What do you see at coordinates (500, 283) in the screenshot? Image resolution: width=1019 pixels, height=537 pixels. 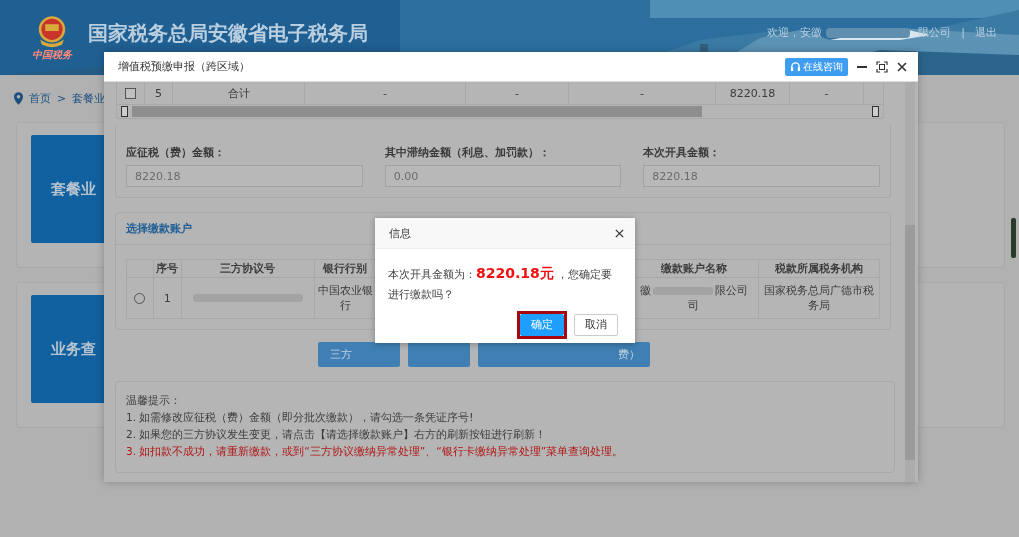 I see `dialog-message: 本次开具金额为：8220.18元 ，您确定要进行缴款吗？` at bounding box center [500, 283].